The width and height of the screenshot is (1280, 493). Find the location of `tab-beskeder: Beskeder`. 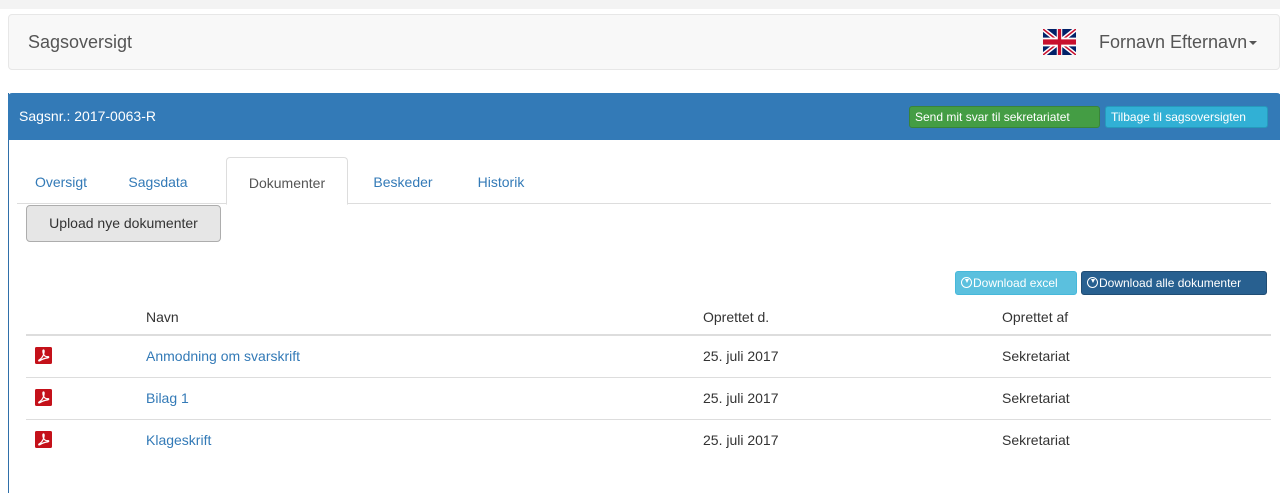

tab-beskeder: Beskeder is located at coordinates (403, 180).